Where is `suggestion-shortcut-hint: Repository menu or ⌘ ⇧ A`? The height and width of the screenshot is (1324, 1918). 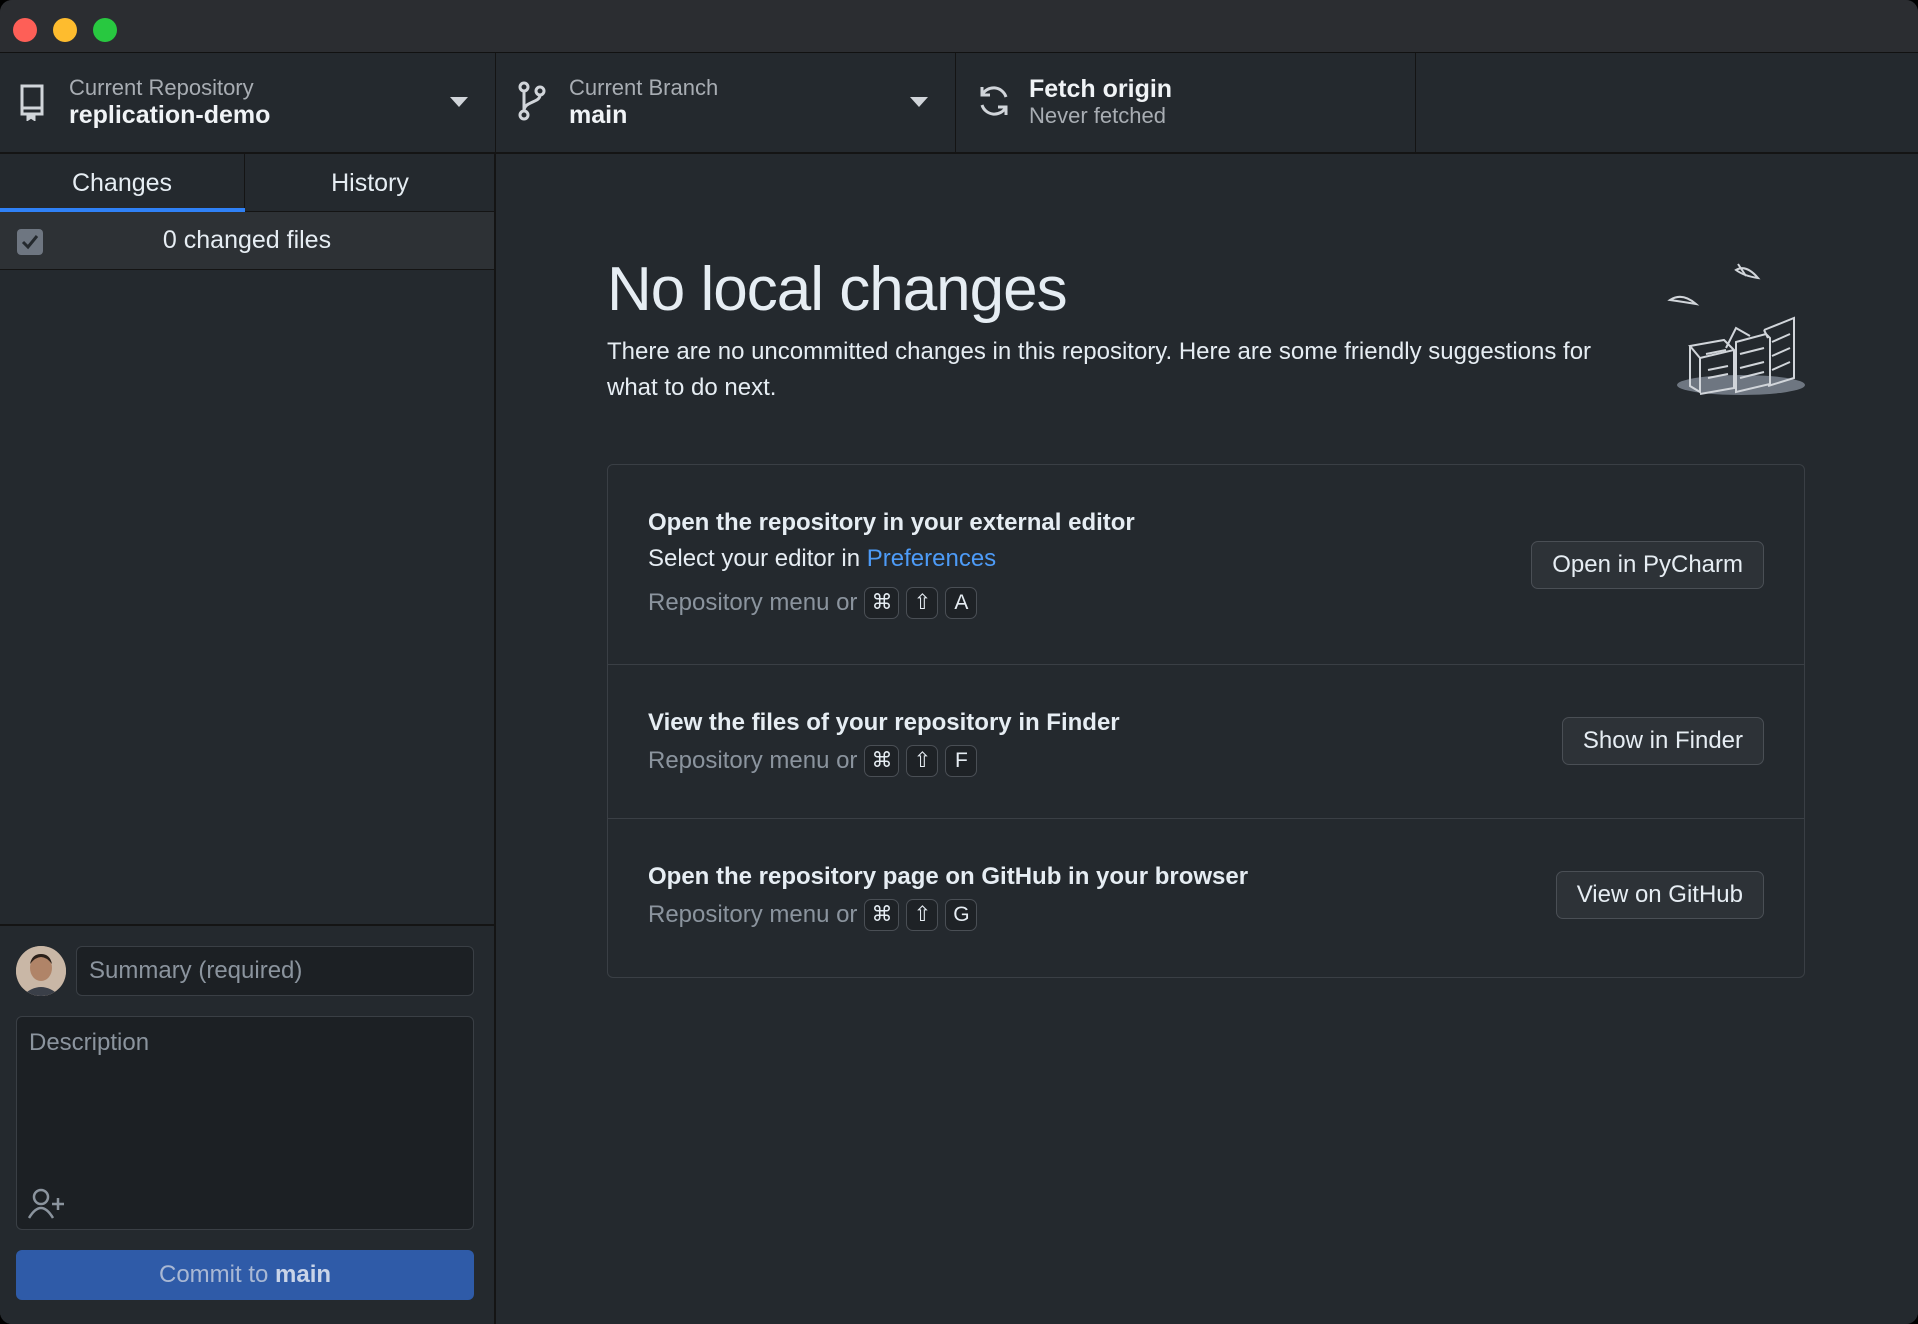
suggestion-shortcut-hint: Repository menu or ⌘ ⇧ A is located at coordinates (813, 603).